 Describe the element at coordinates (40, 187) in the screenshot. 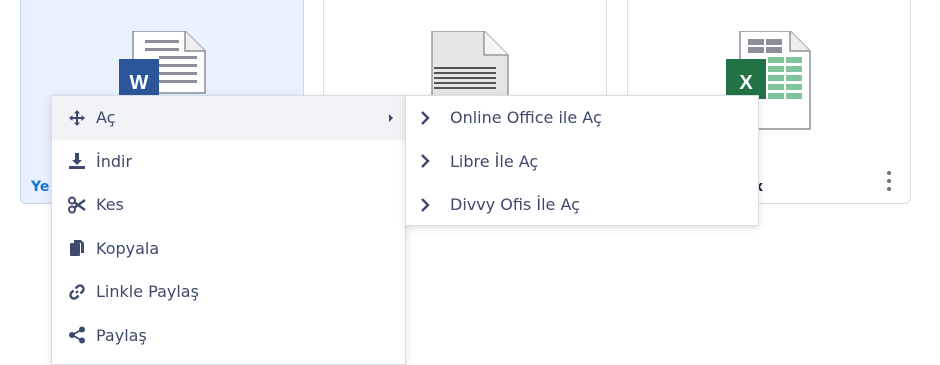

I see `file-name: Ye` at that location.